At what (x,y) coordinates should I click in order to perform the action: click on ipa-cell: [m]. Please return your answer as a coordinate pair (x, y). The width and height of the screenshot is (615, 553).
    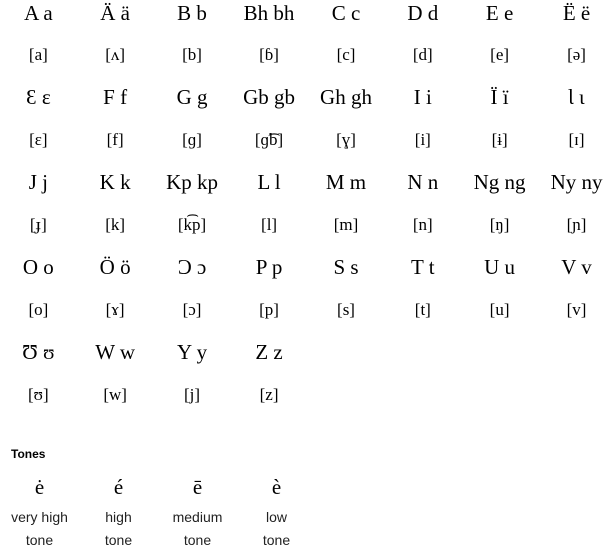
    Looking at the image, I should click on (346, 224).